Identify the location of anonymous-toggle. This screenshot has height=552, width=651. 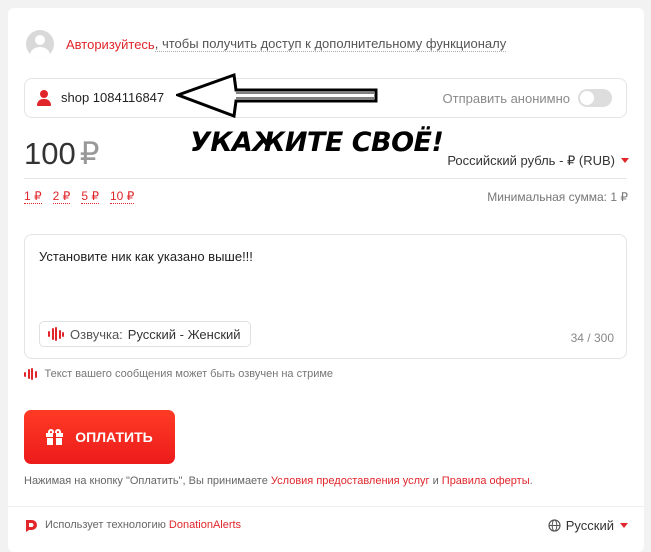
(595, 98).